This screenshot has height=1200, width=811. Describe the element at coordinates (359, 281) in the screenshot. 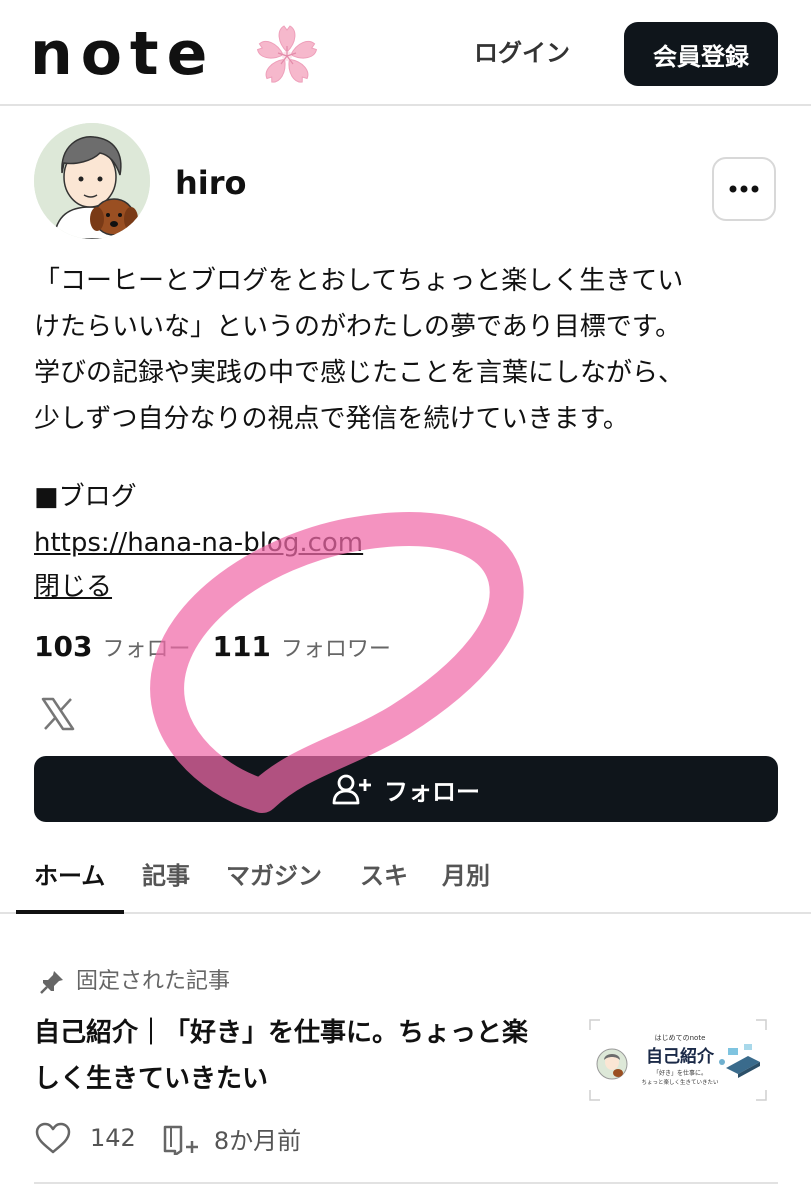

I see `bio-line: 「コーヒーとブログをとおしてちょっと楽しく生きてい` at that location.